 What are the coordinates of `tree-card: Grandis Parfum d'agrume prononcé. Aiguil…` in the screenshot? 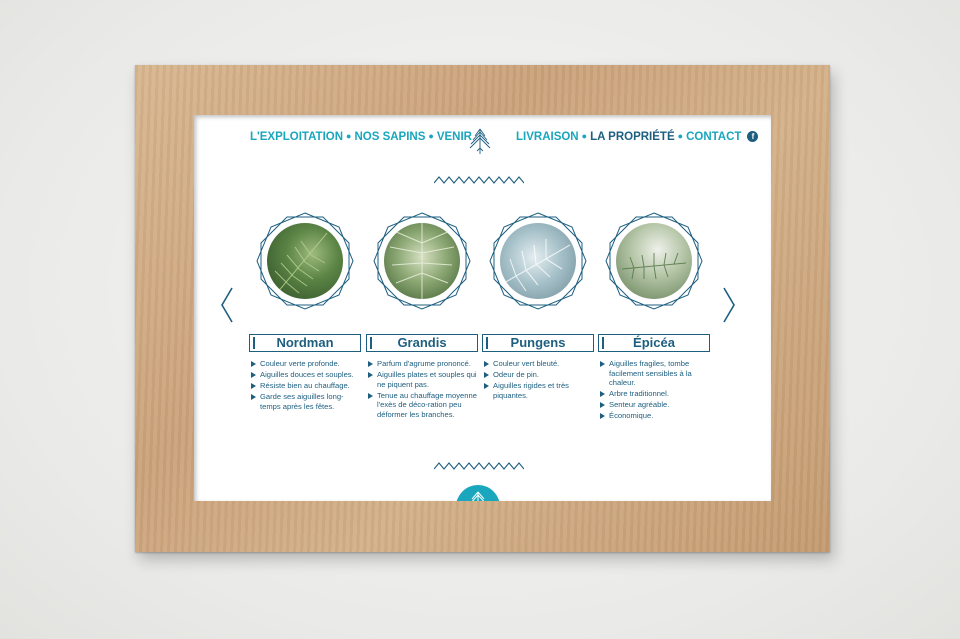 It's located at (422, 314).